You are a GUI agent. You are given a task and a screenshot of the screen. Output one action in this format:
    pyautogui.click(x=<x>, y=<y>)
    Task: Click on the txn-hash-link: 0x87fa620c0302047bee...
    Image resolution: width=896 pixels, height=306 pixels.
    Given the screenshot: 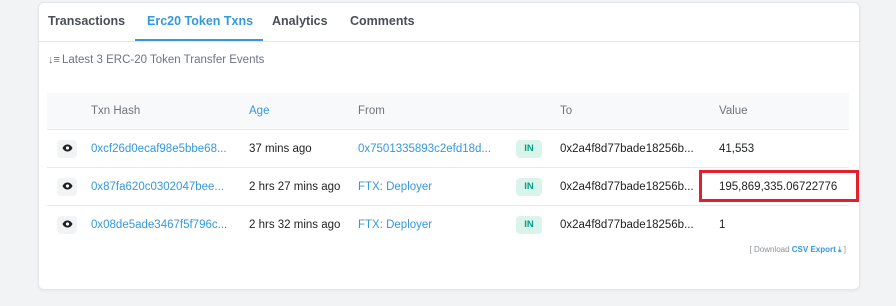 What is the action you would take?
    pyautogui.click(x=170, y=186)
    